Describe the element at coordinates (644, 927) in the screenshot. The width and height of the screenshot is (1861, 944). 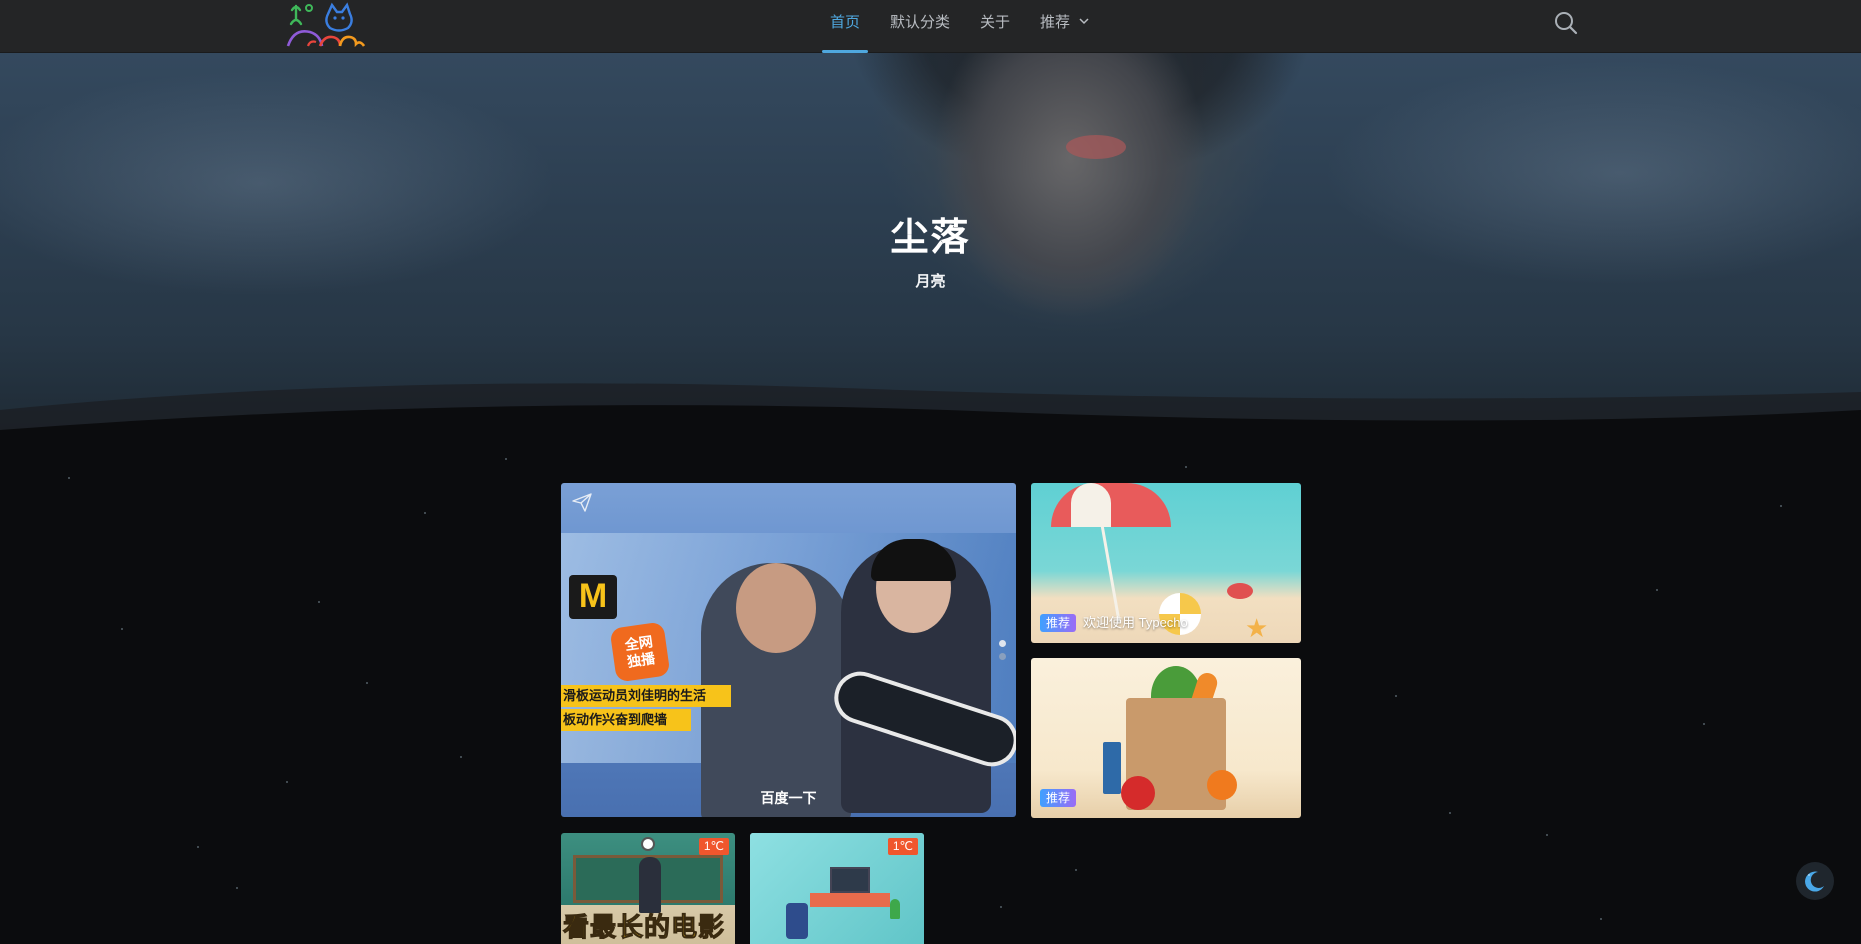
I see `card-image-text: 看最长的电影` at that location.